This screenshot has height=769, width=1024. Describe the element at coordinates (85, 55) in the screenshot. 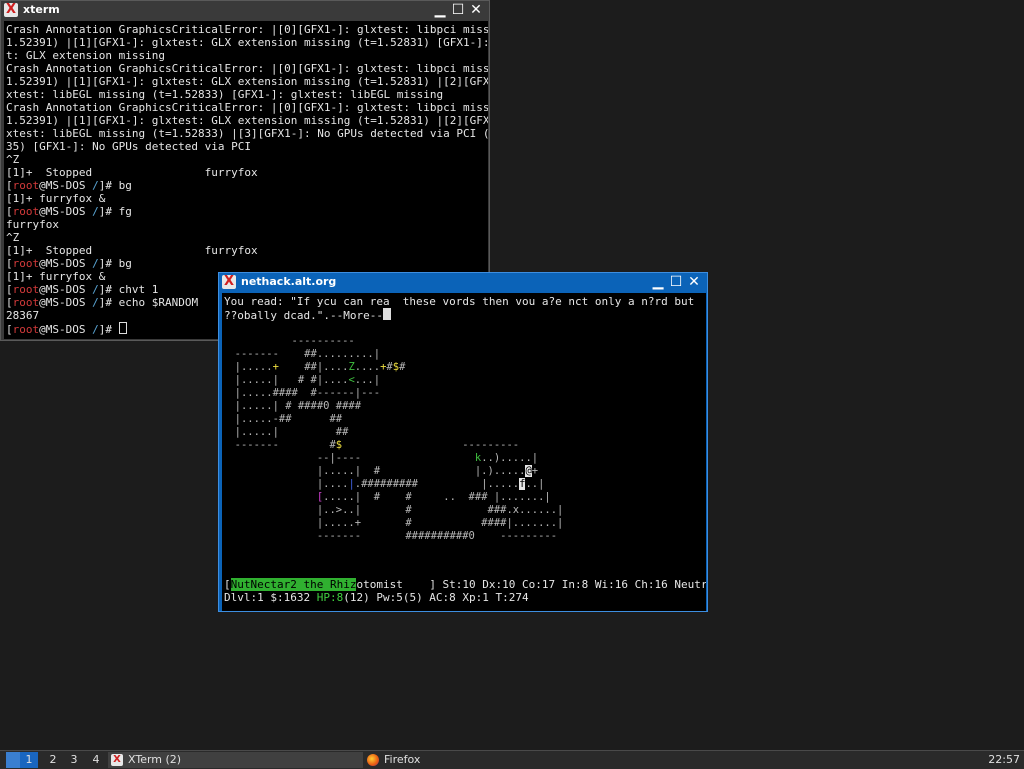

I see `terminal-line: t: GLX extension missing` at that location.